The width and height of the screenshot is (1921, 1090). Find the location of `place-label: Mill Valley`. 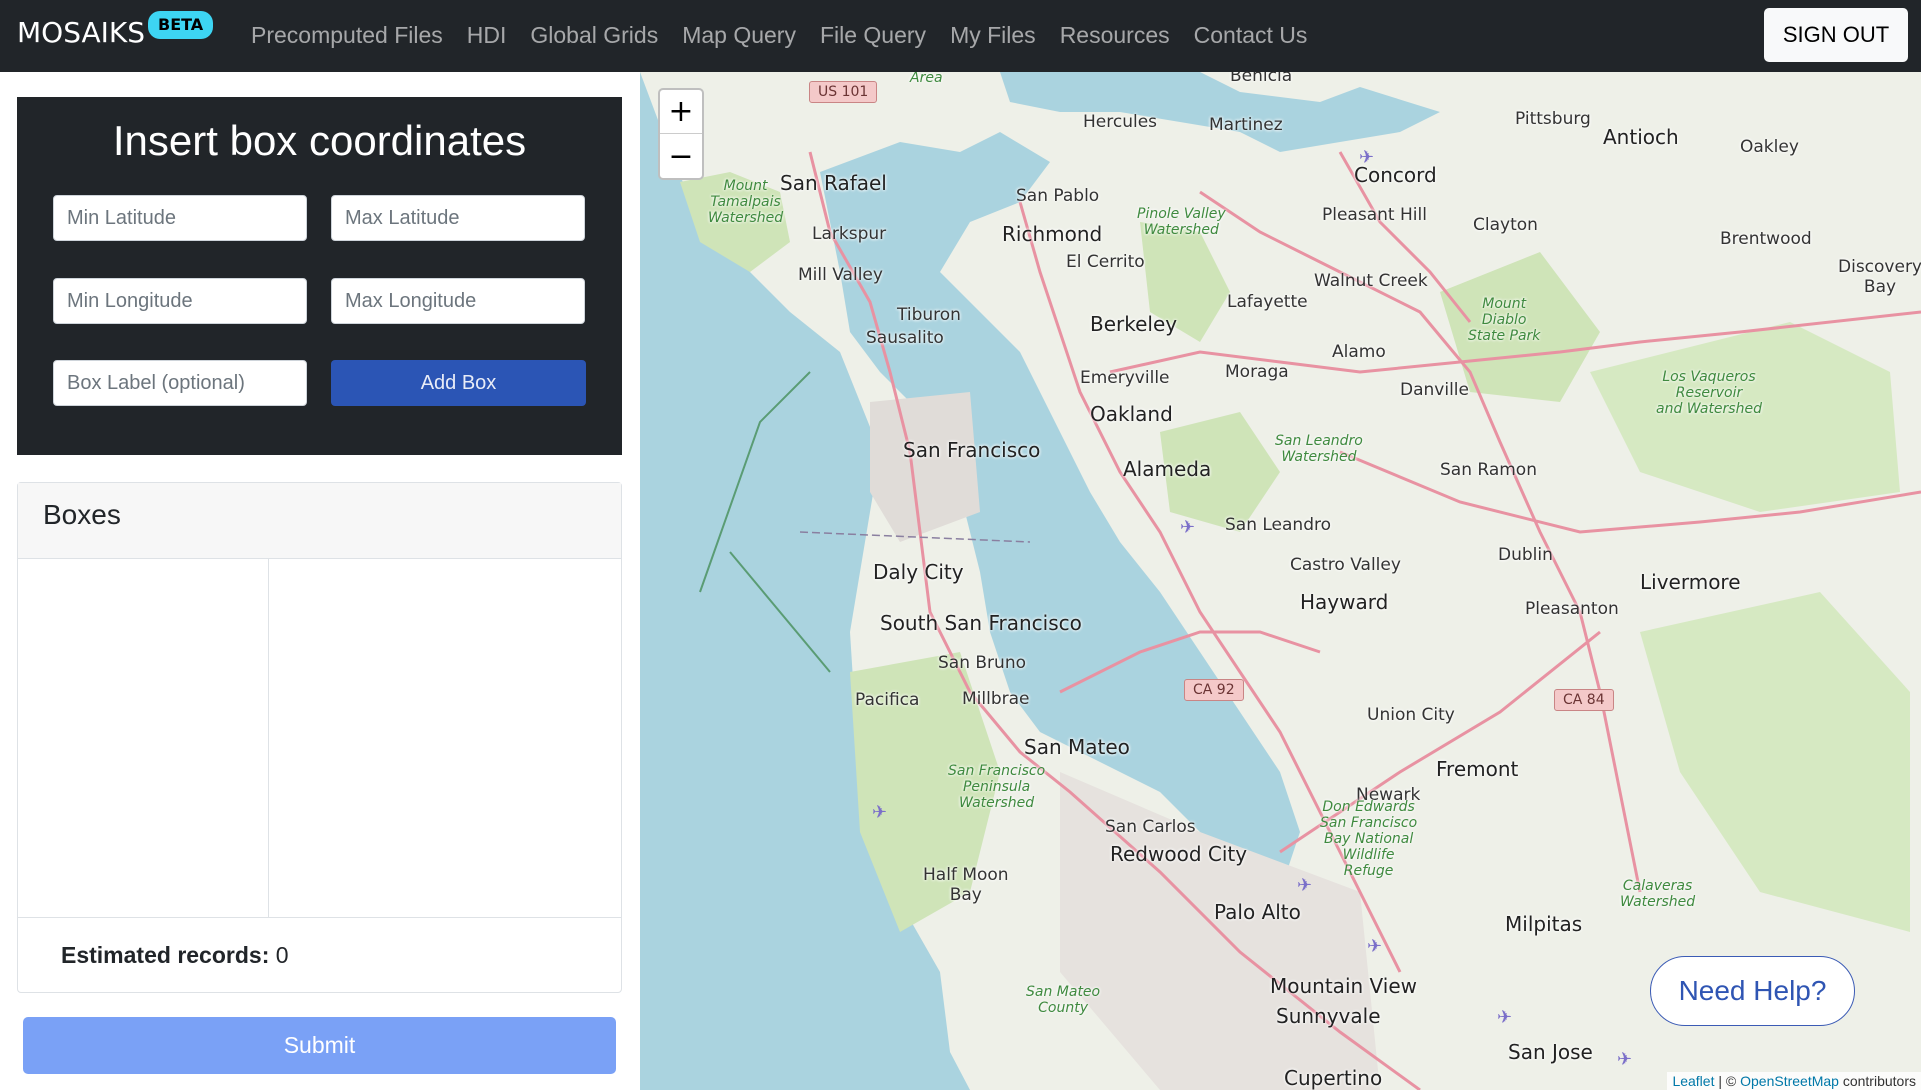

place-label: Mill Valley is located at coordinates (840, 275).